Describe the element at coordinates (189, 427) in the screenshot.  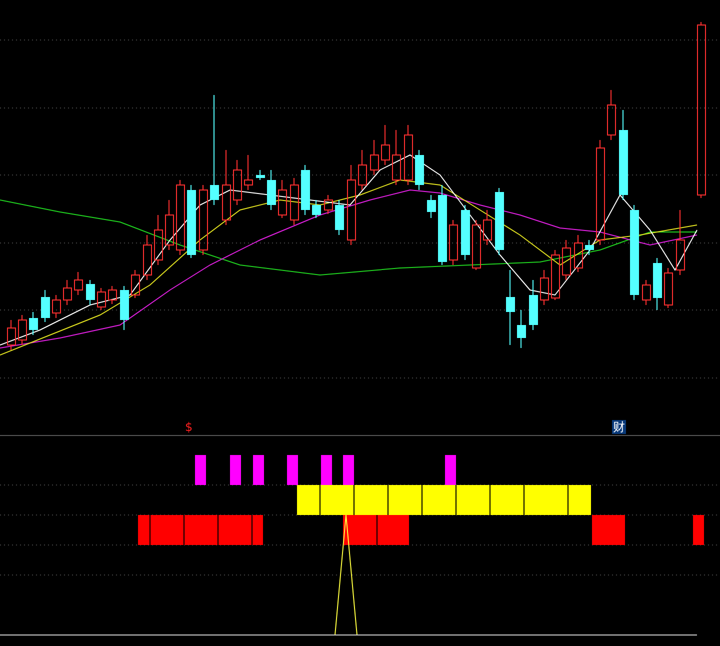
I see `dollar-signal-marker: $` at that location.